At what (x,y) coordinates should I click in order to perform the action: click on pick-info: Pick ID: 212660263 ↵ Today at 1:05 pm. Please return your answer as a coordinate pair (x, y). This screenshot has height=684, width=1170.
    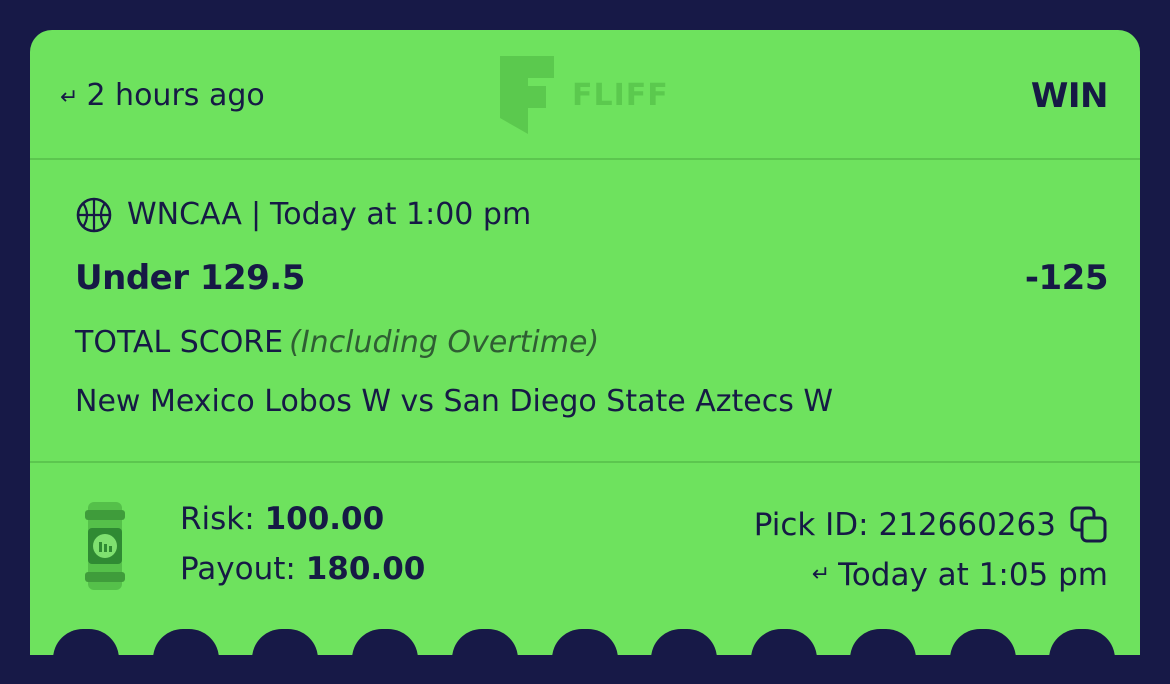
    Looking at the image, I should click on (931, 550).